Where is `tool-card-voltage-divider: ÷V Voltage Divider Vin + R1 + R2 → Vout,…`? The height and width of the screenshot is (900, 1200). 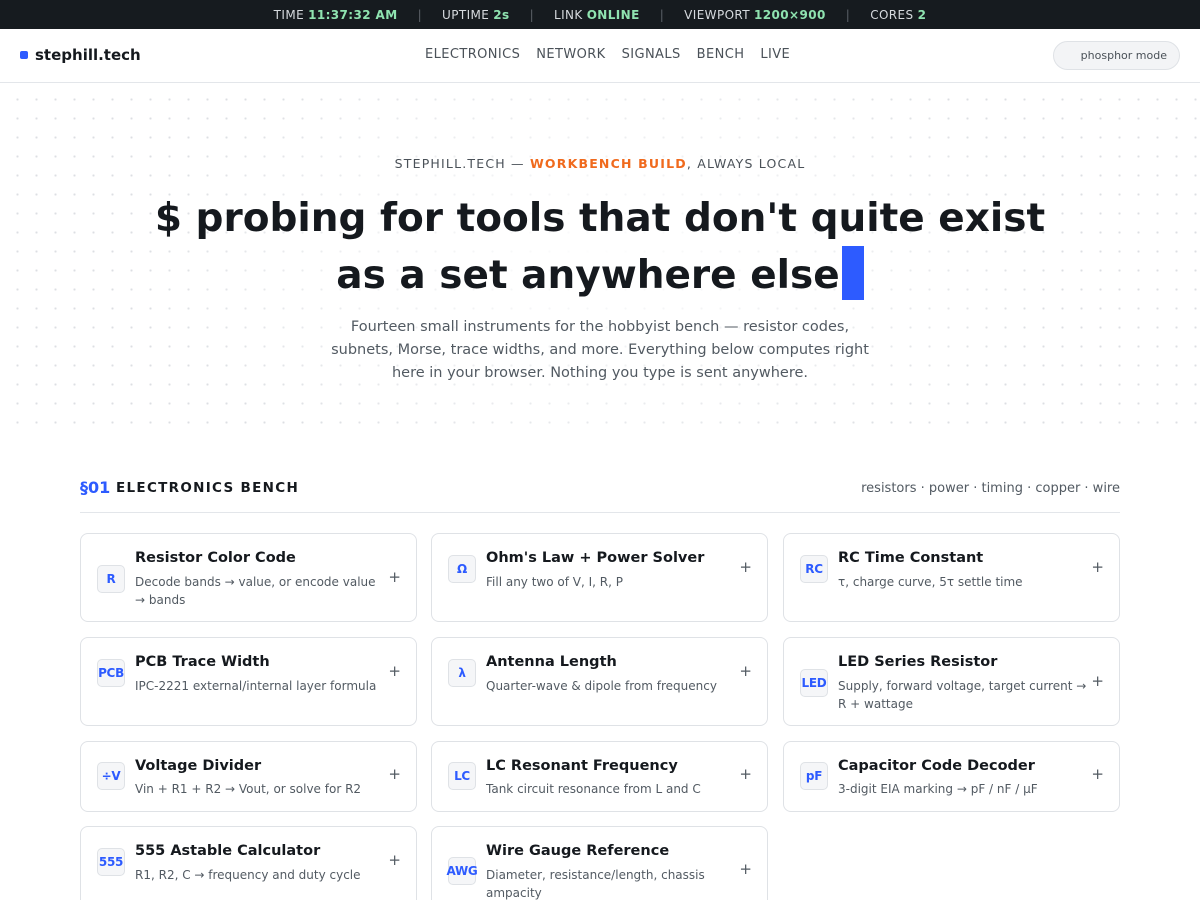 tool-card-voltage-divider: ÷V Voltage Divider Vin + R1 + R2 → Vout,… is located at coordinates (248, 776).